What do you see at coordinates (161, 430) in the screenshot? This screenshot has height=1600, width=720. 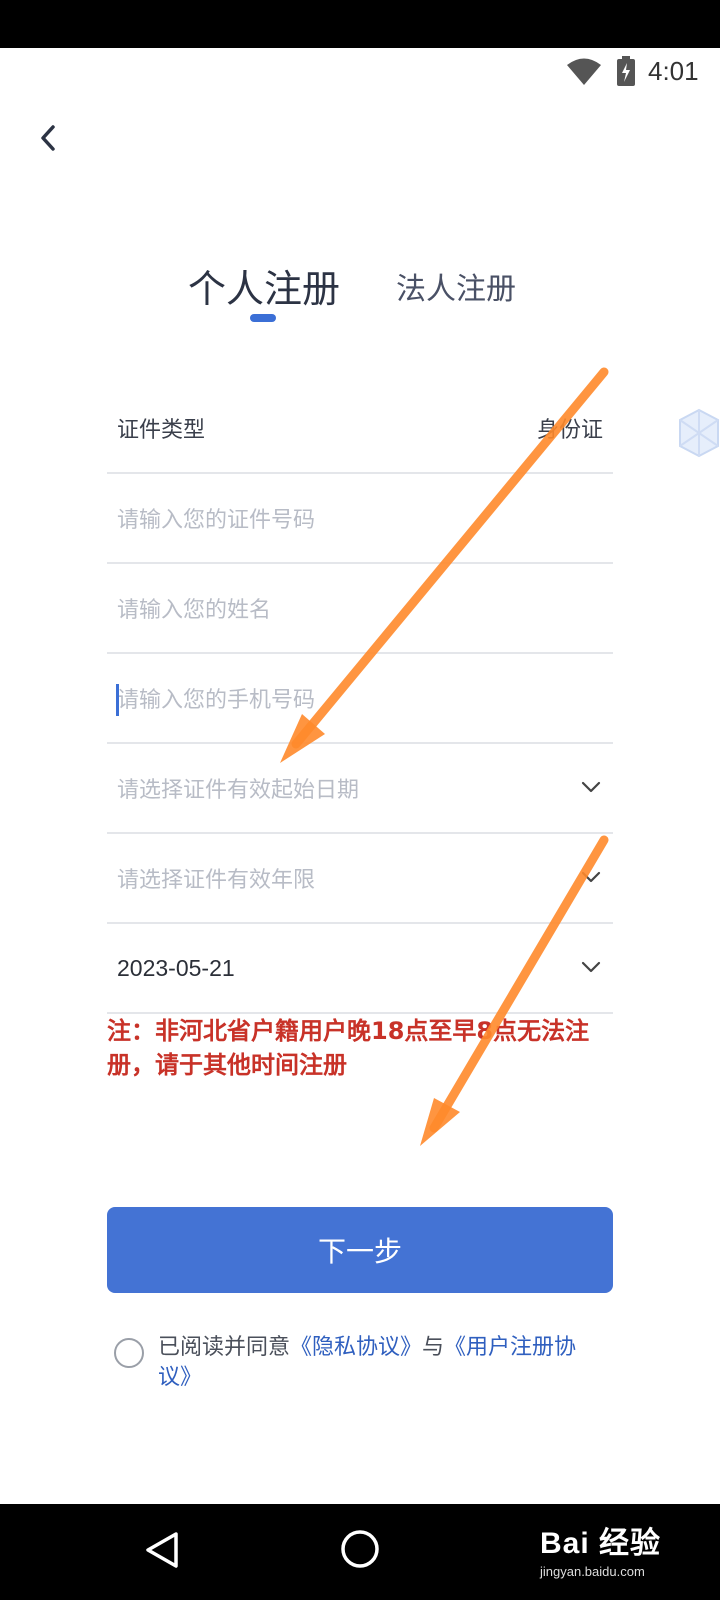 I see `id-type-label: 证件类型` at bounding box center [161, 430].